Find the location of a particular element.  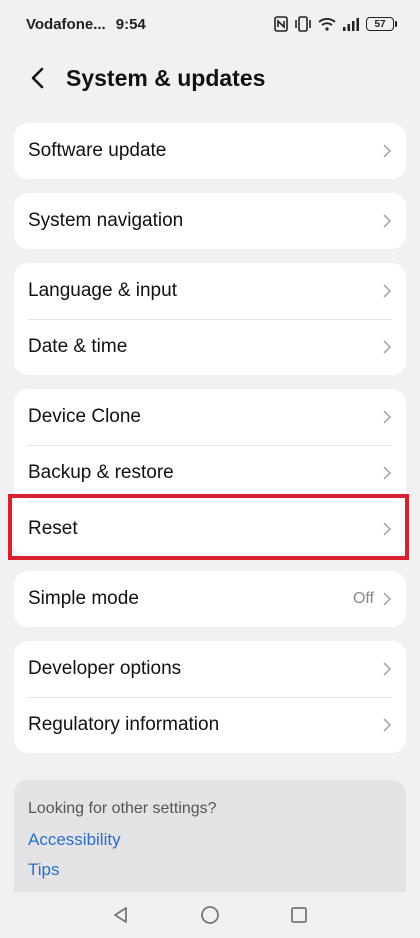

page-title: System & updates is located at coordinates (166, 77).